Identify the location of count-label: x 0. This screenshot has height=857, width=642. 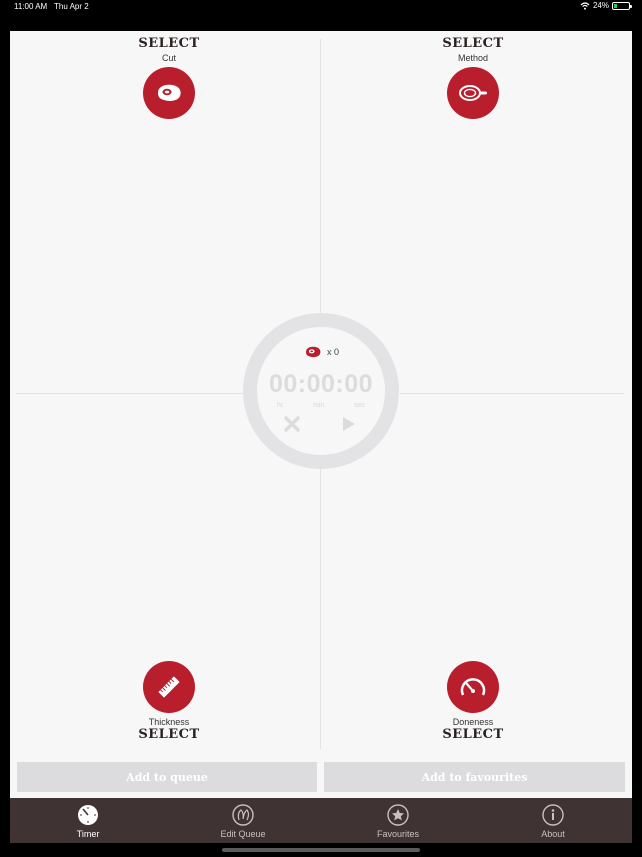
(332, 352).